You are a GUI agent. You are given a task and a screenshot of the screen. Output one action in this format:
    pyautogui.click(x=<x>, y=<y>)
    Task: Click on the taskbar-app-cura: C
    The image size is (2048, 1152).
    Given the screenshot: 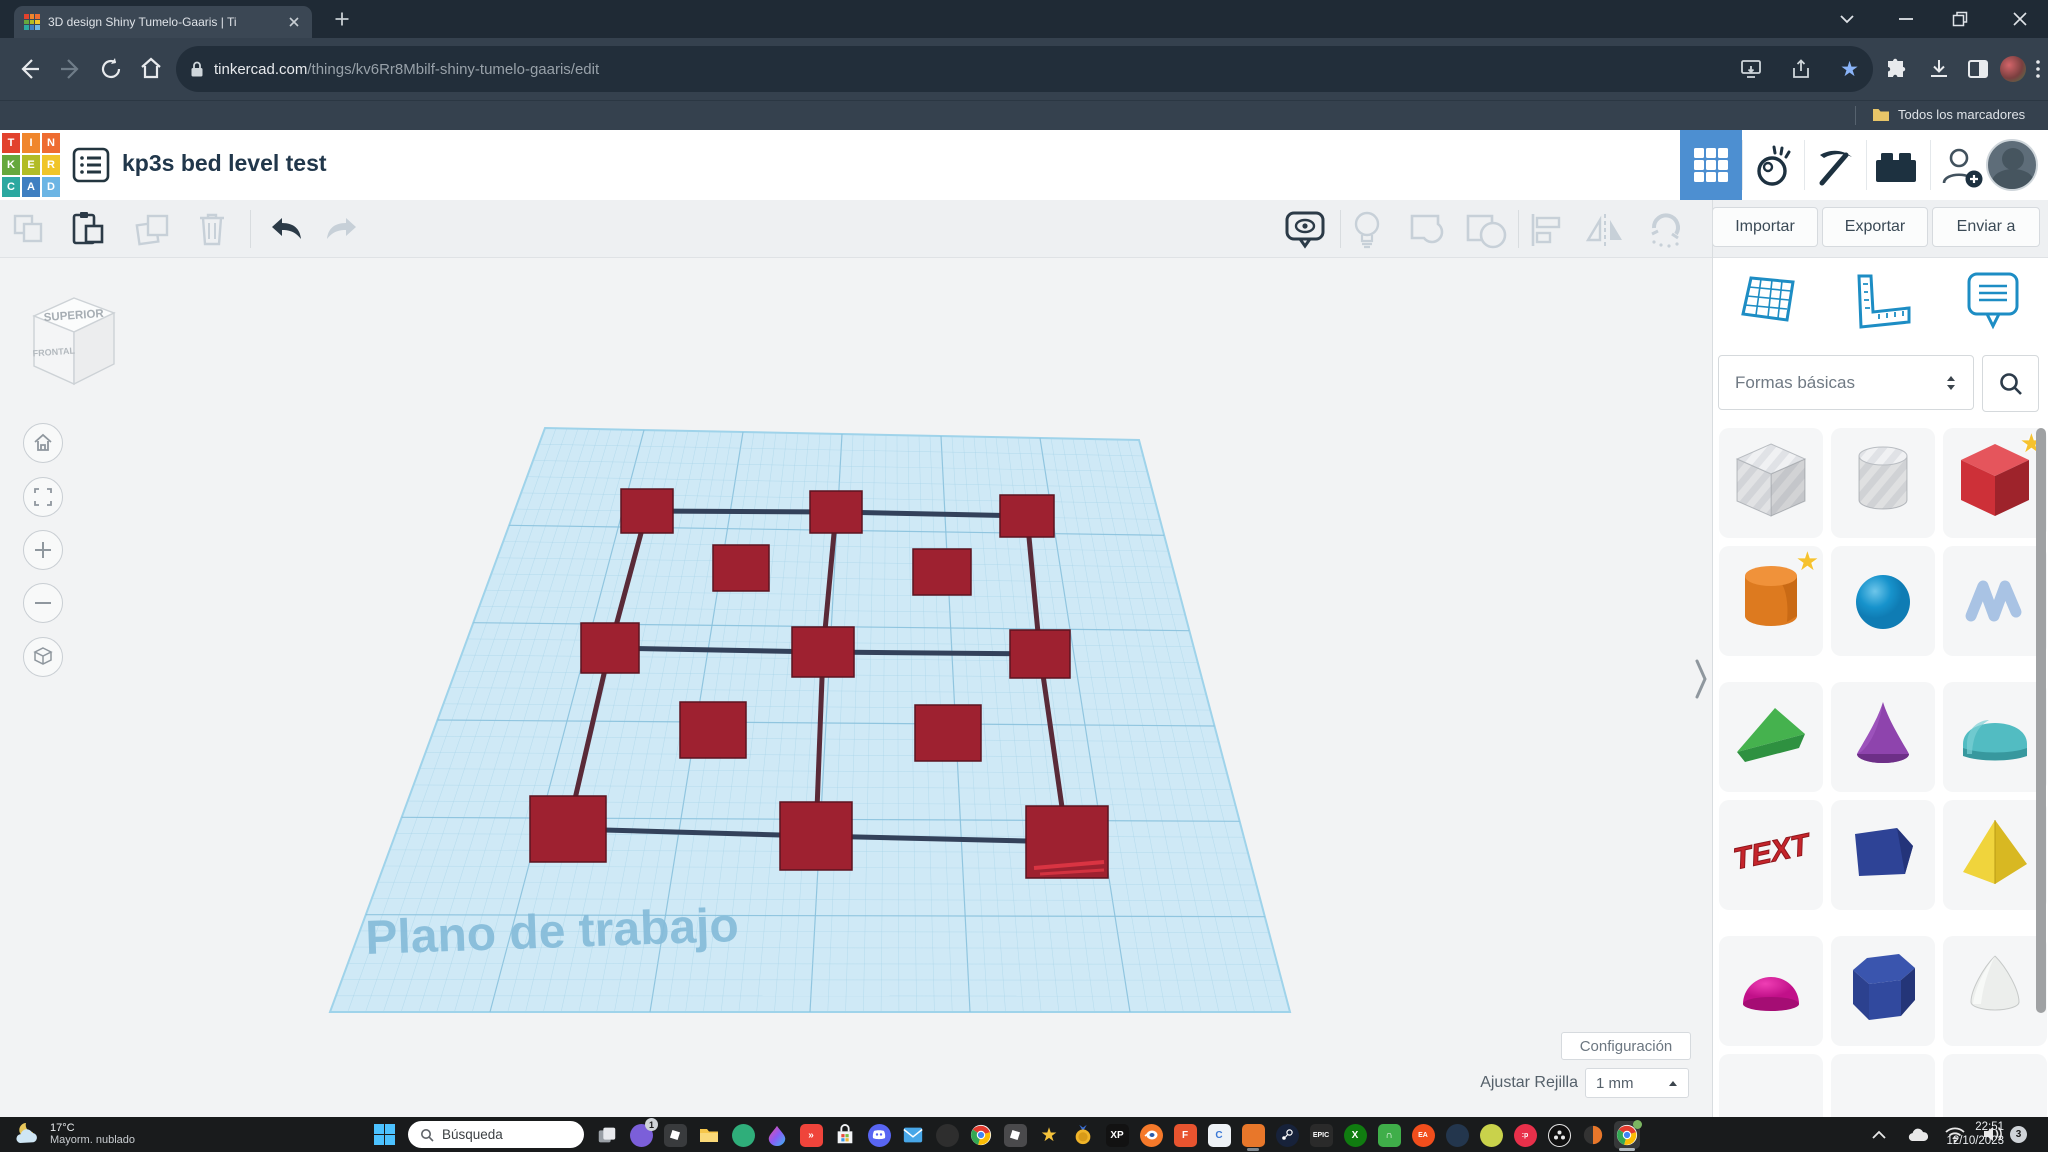 What is the action you would take?
    pyautogui.click(x=1219, y=1135)
    